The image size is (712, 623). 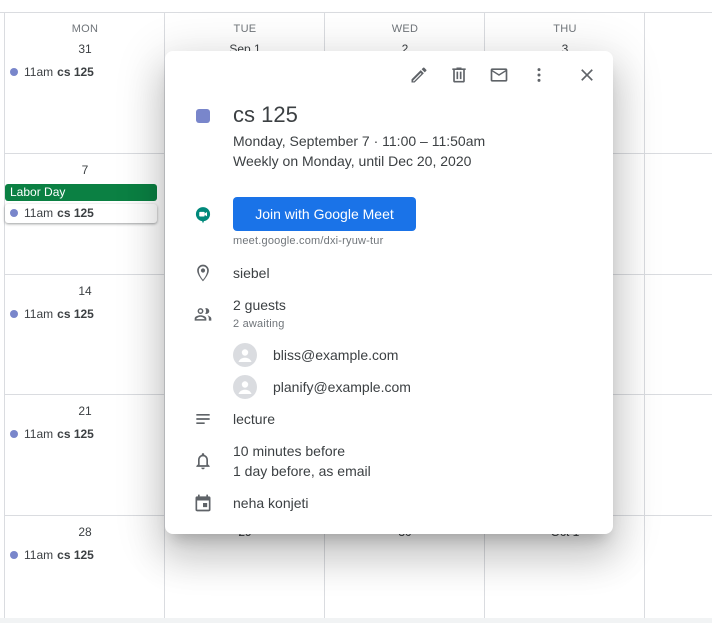 What do you see at coordinates (203, 419) in the screenshot?
I see `description-lines-icon` at bounding box center [203, 419].